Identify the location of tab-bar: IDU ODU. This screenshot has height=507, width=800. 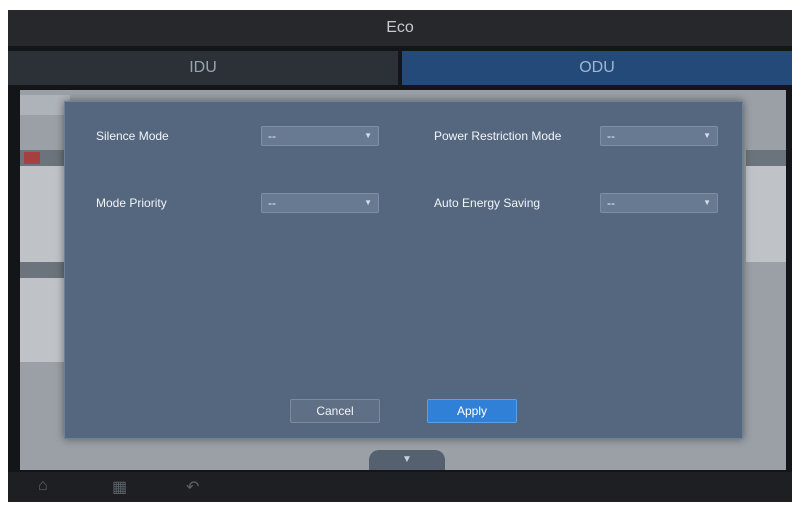
(400, 68).